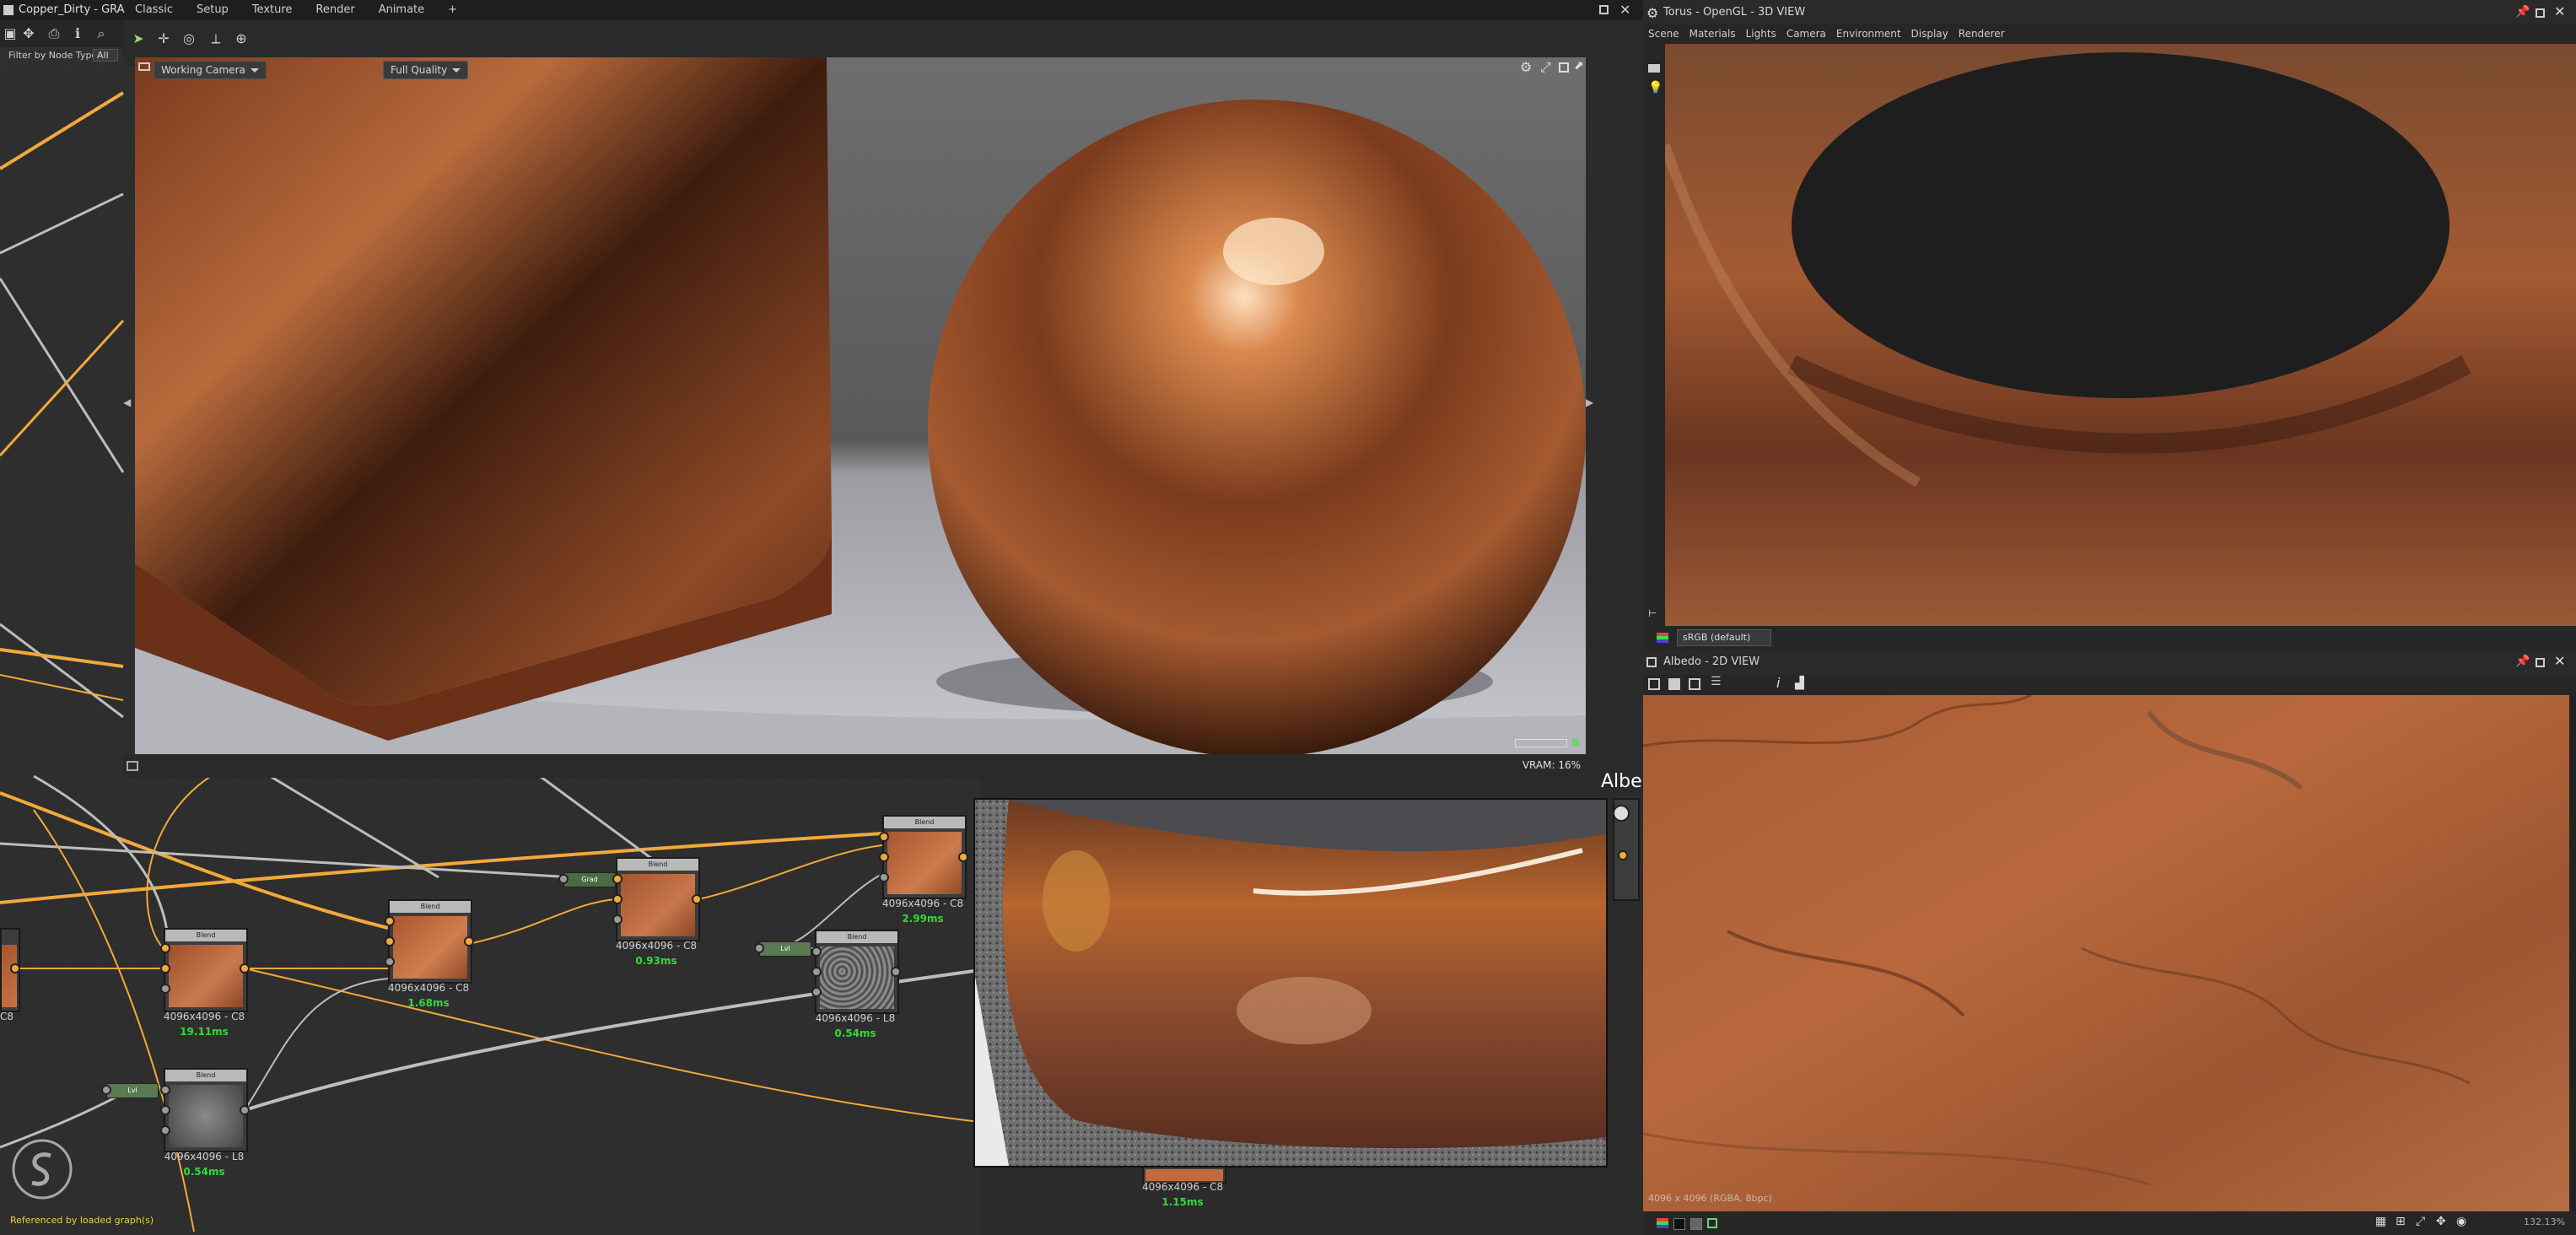  I want to click on channel-image-icon, so click(1712, 1223).